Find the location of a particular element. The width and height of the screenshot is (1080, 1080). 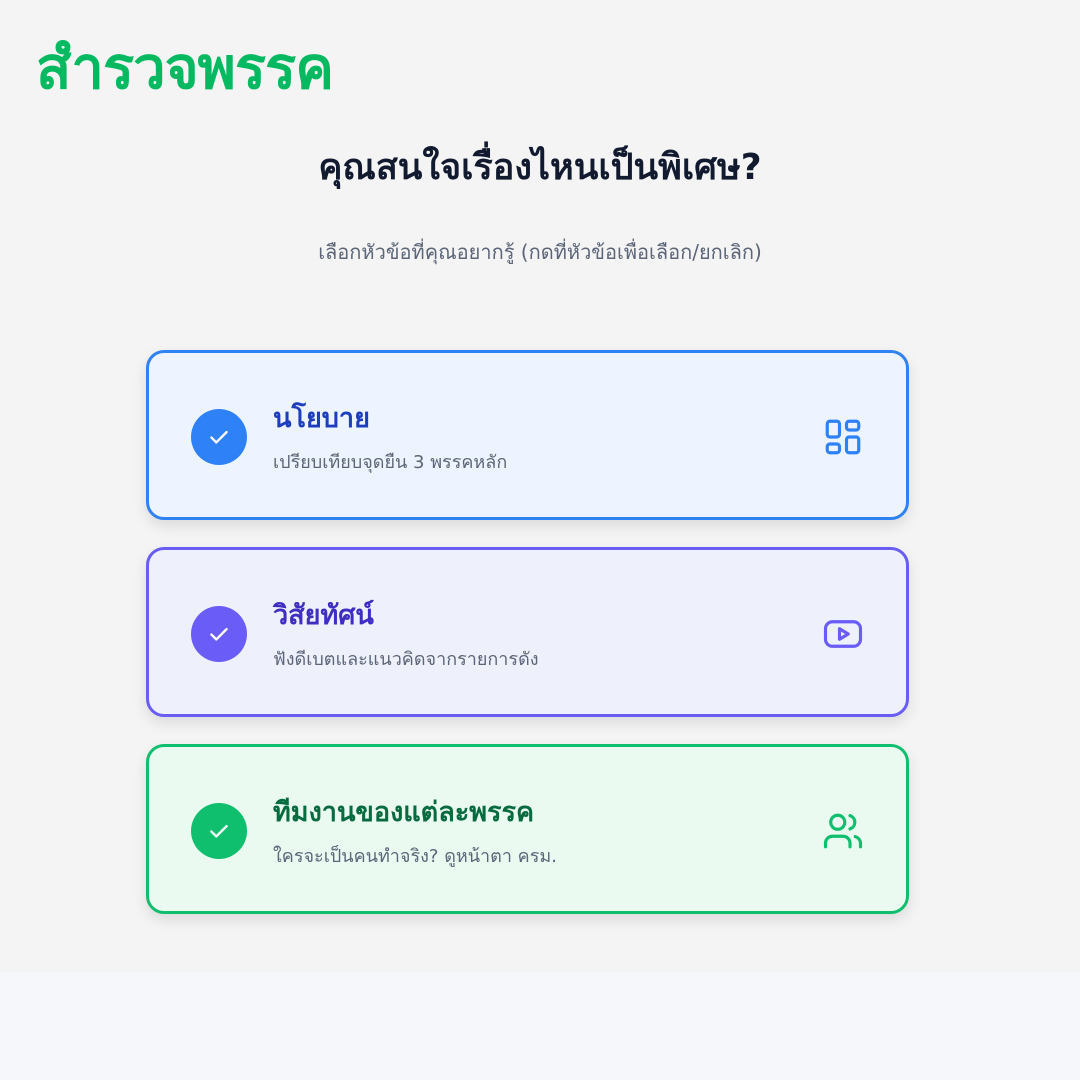

video-play-icon is located at coordinates (843, 634).